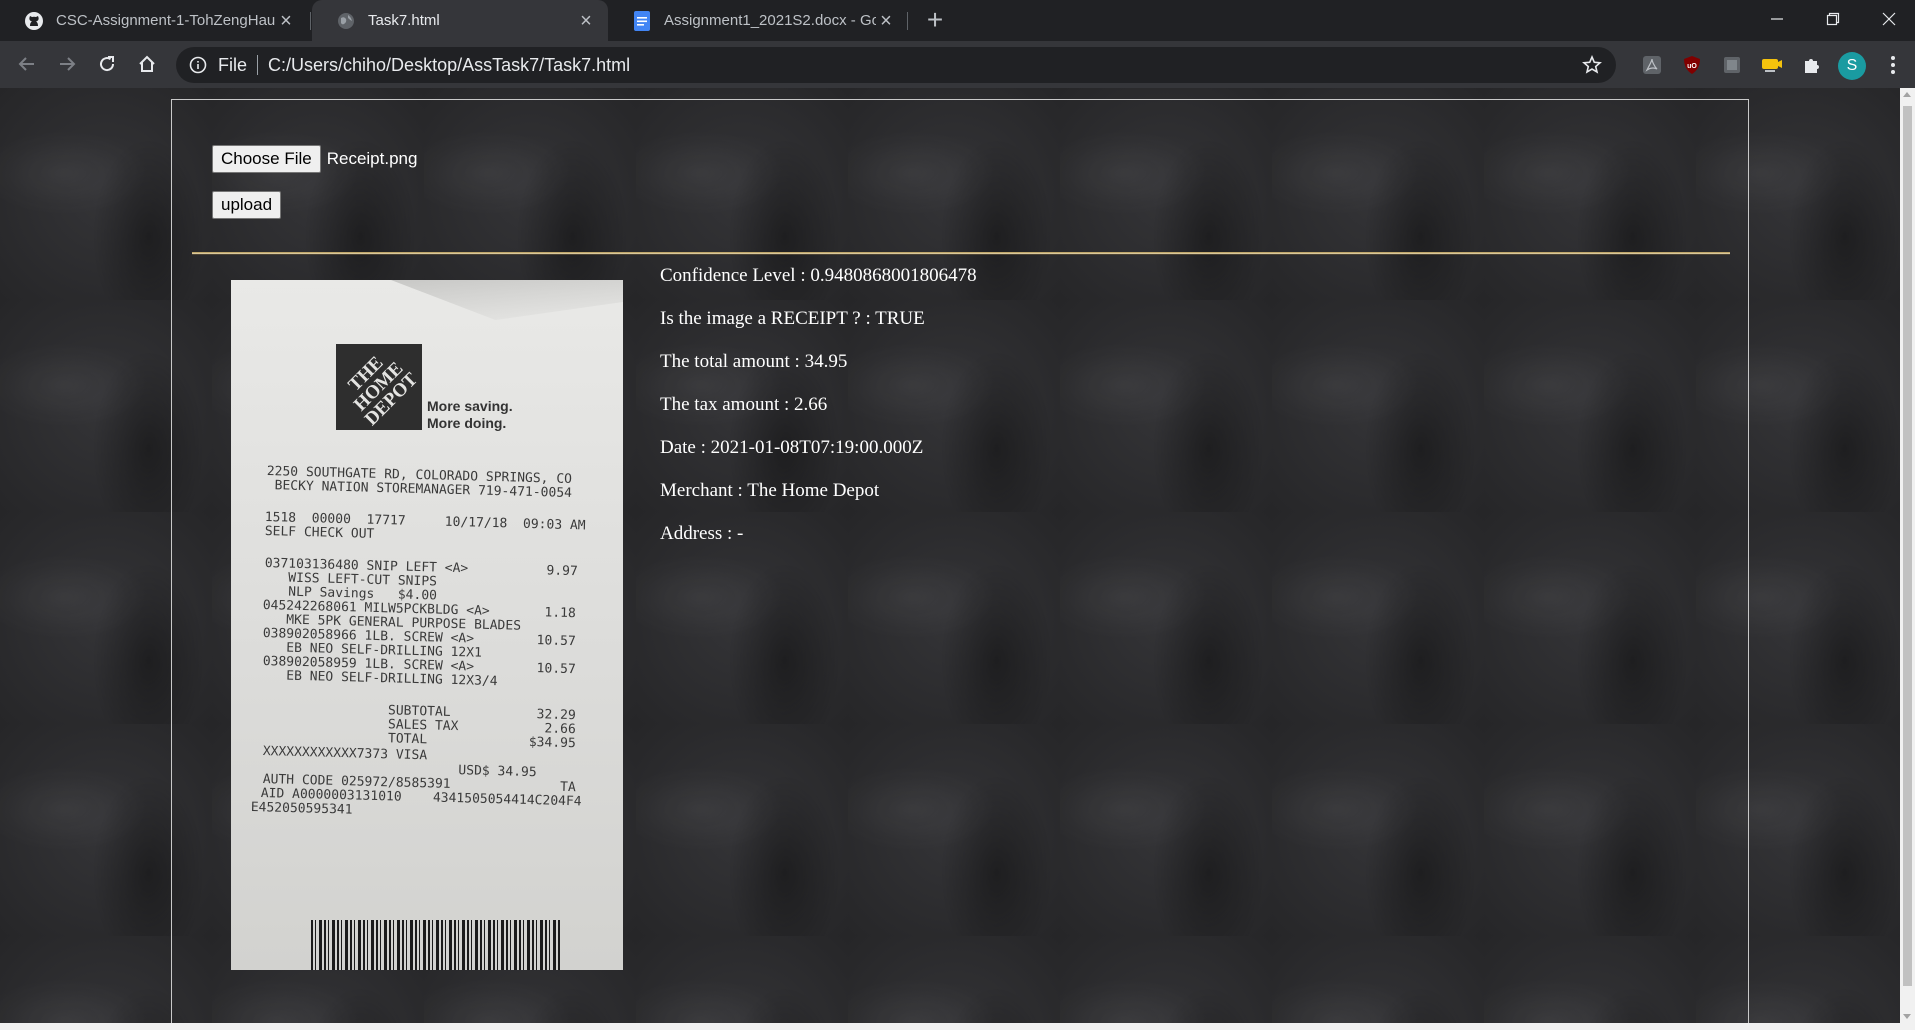  I want to click on logo-text: THE HOME DEPOT, so click(383, 391).